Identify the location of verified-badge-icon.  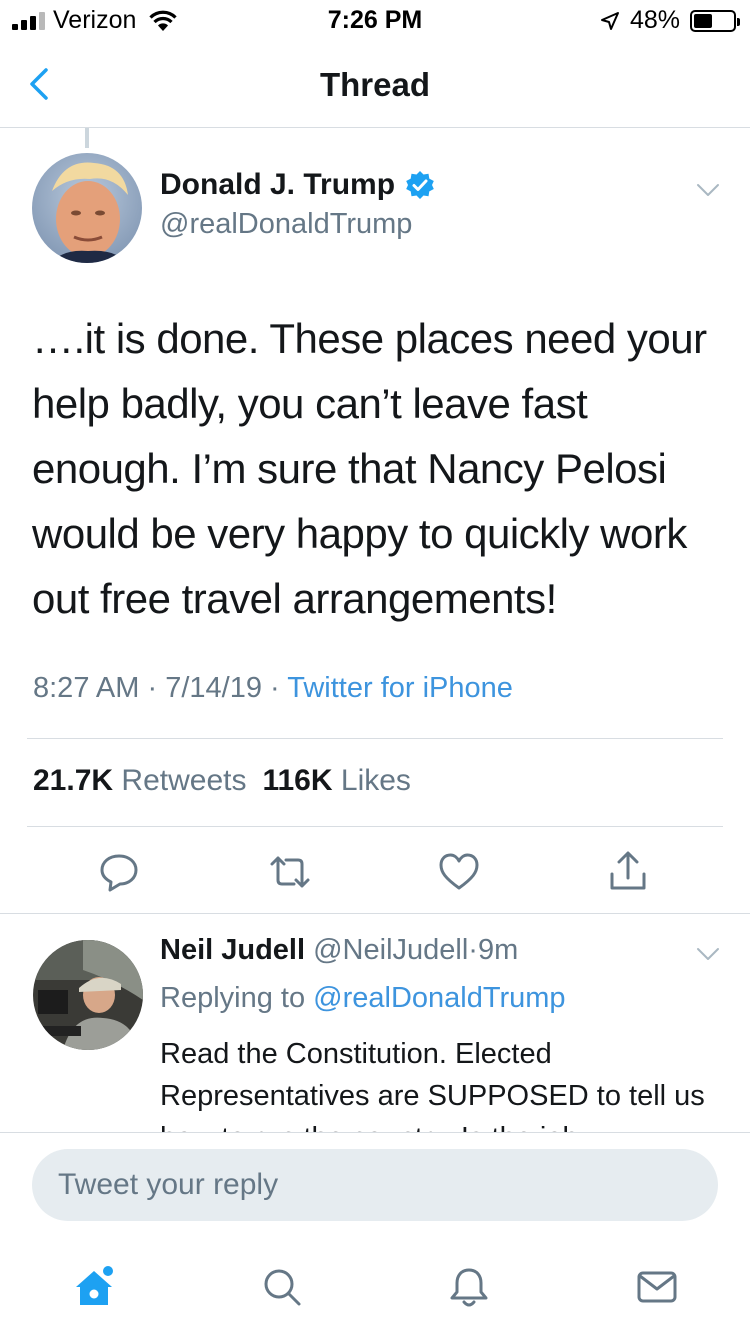
(420, 185).